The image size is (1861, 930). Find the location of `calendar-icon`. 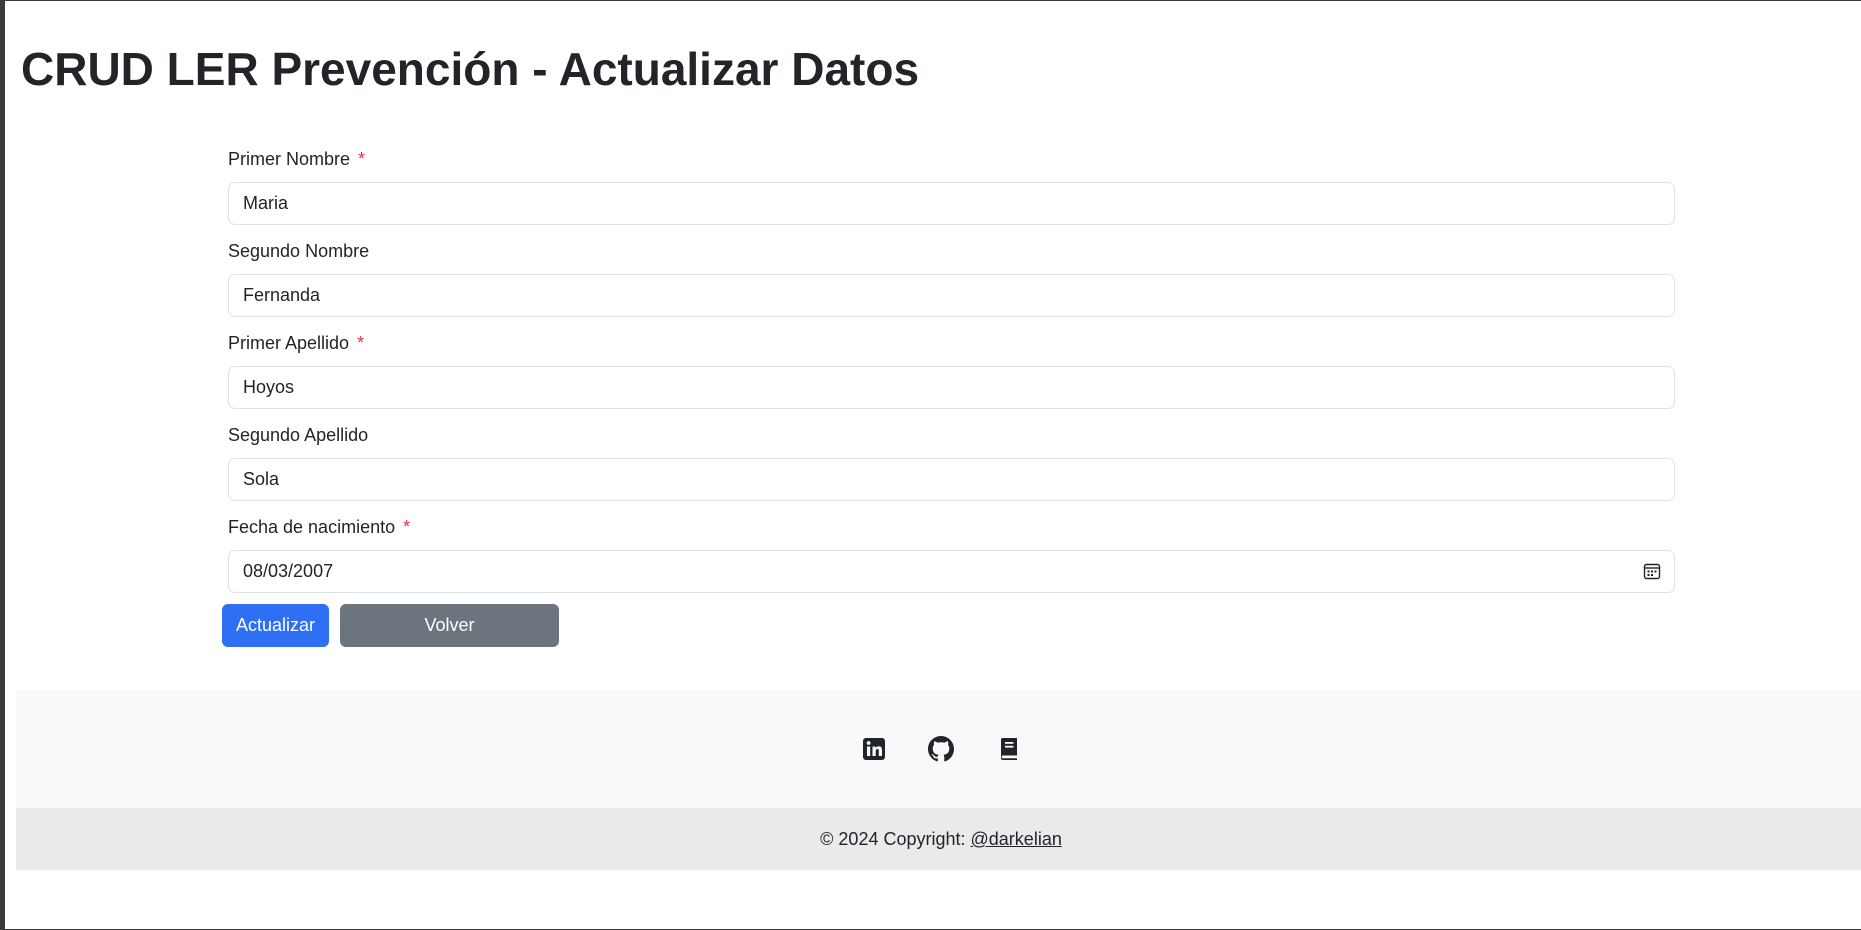

calendar-icon is located at coordinates (1652, 571).